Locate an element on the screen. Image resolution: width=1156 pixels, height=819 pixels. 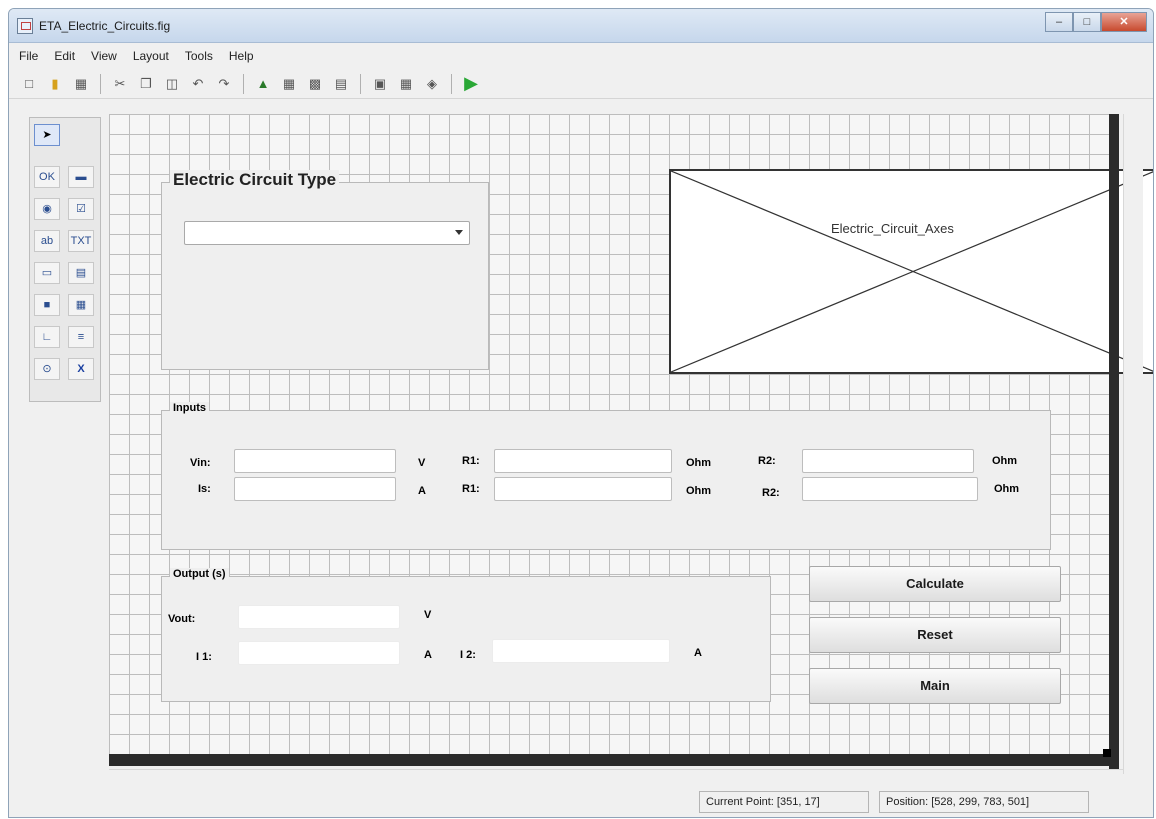
canvas-resize-handle is located at coordinates (1107, 753).